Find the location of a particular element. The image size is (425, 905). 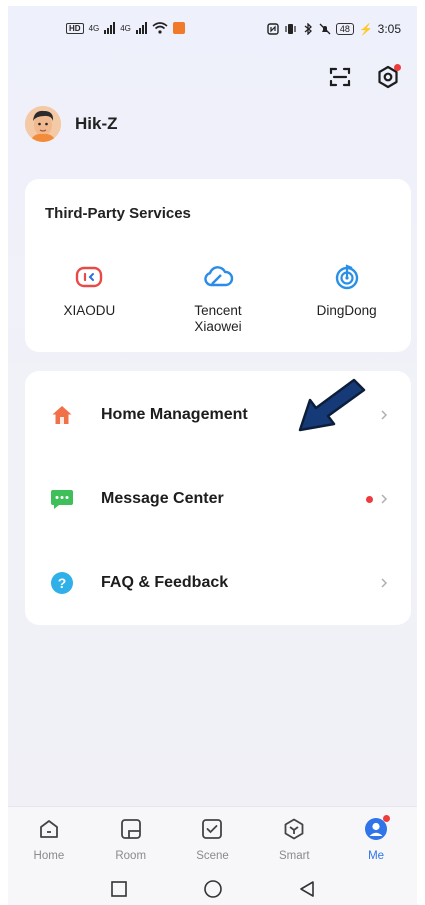

unread-badge is located at coordinates (369, 499).